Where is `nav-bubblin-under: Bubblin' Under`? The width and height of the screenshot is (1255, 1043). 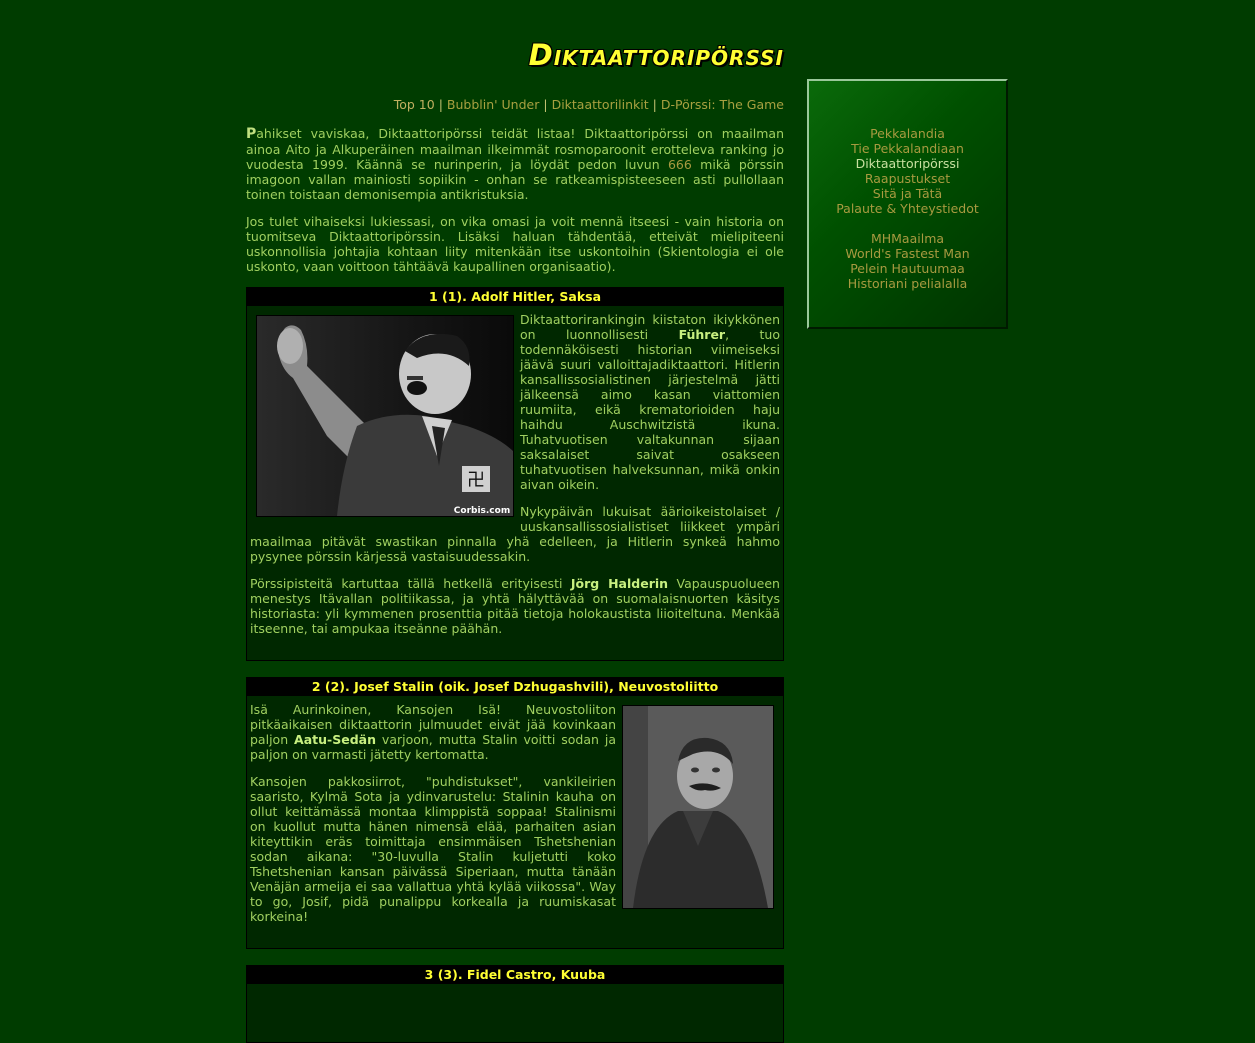
nav-bubblin-under: Bubblin' Under is located at coordinates (493, 104).